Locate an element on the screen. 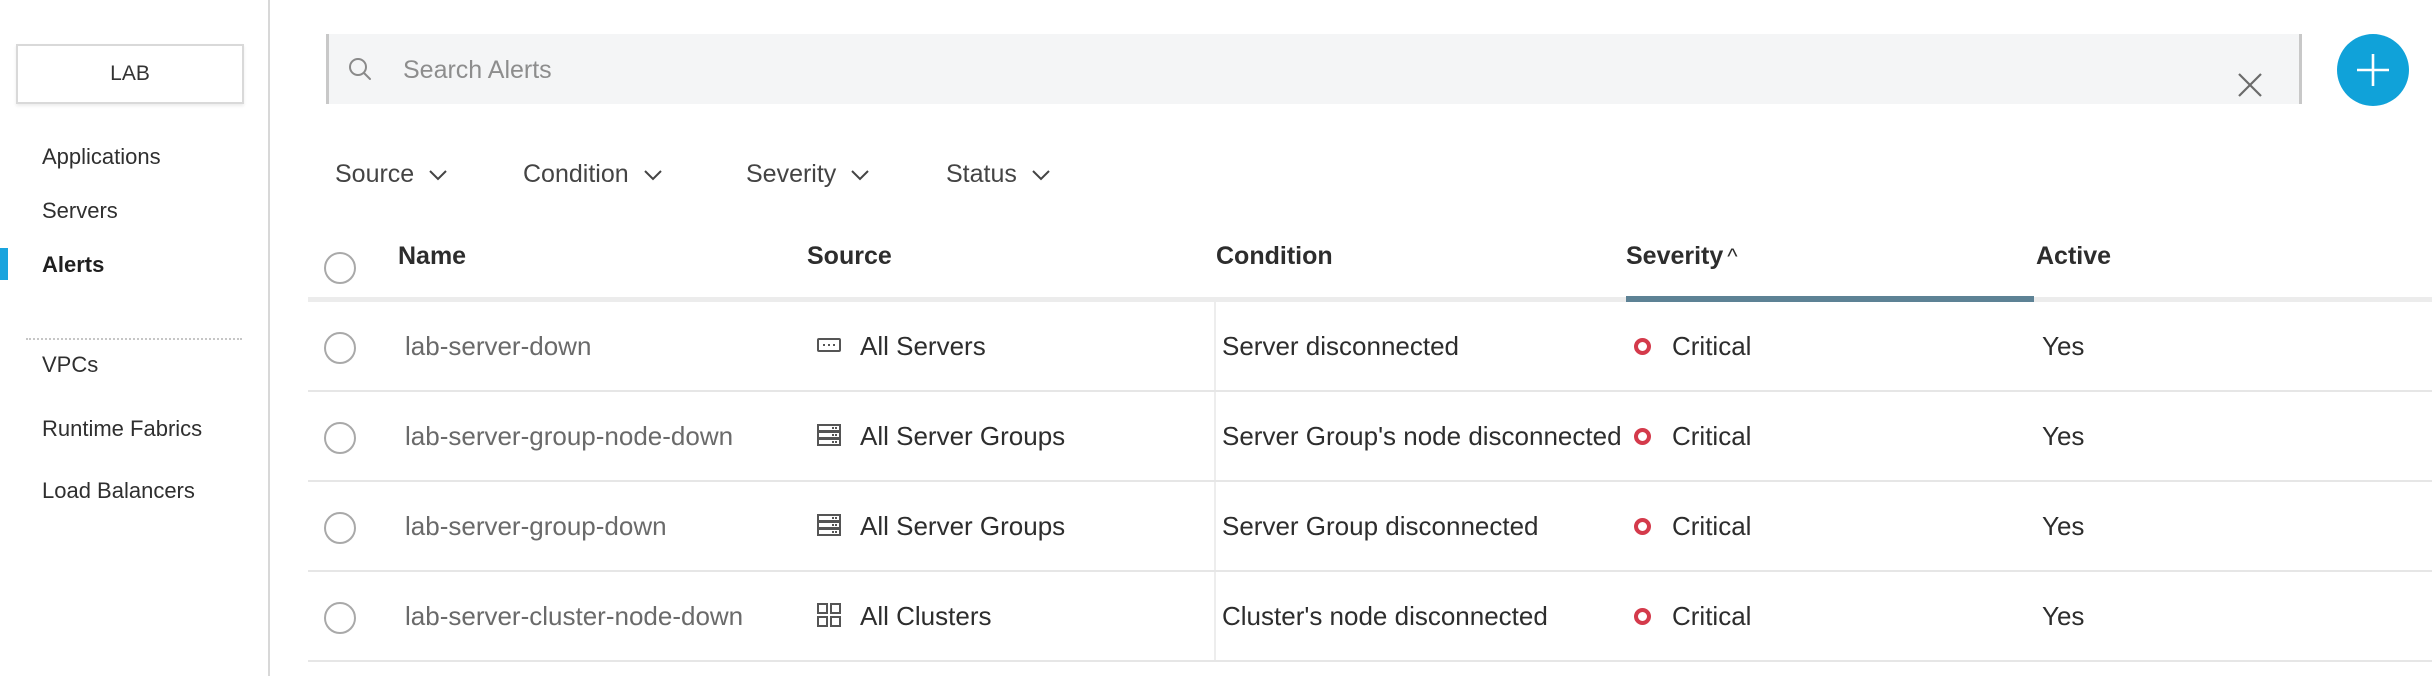  alert-name: lab-server-down is located at coordinates (498, 346).